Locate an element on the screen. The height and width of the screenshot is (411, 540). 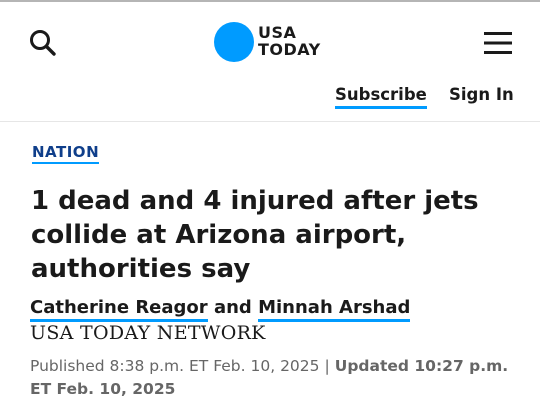
search-icon is located at coordinates (43, 43).